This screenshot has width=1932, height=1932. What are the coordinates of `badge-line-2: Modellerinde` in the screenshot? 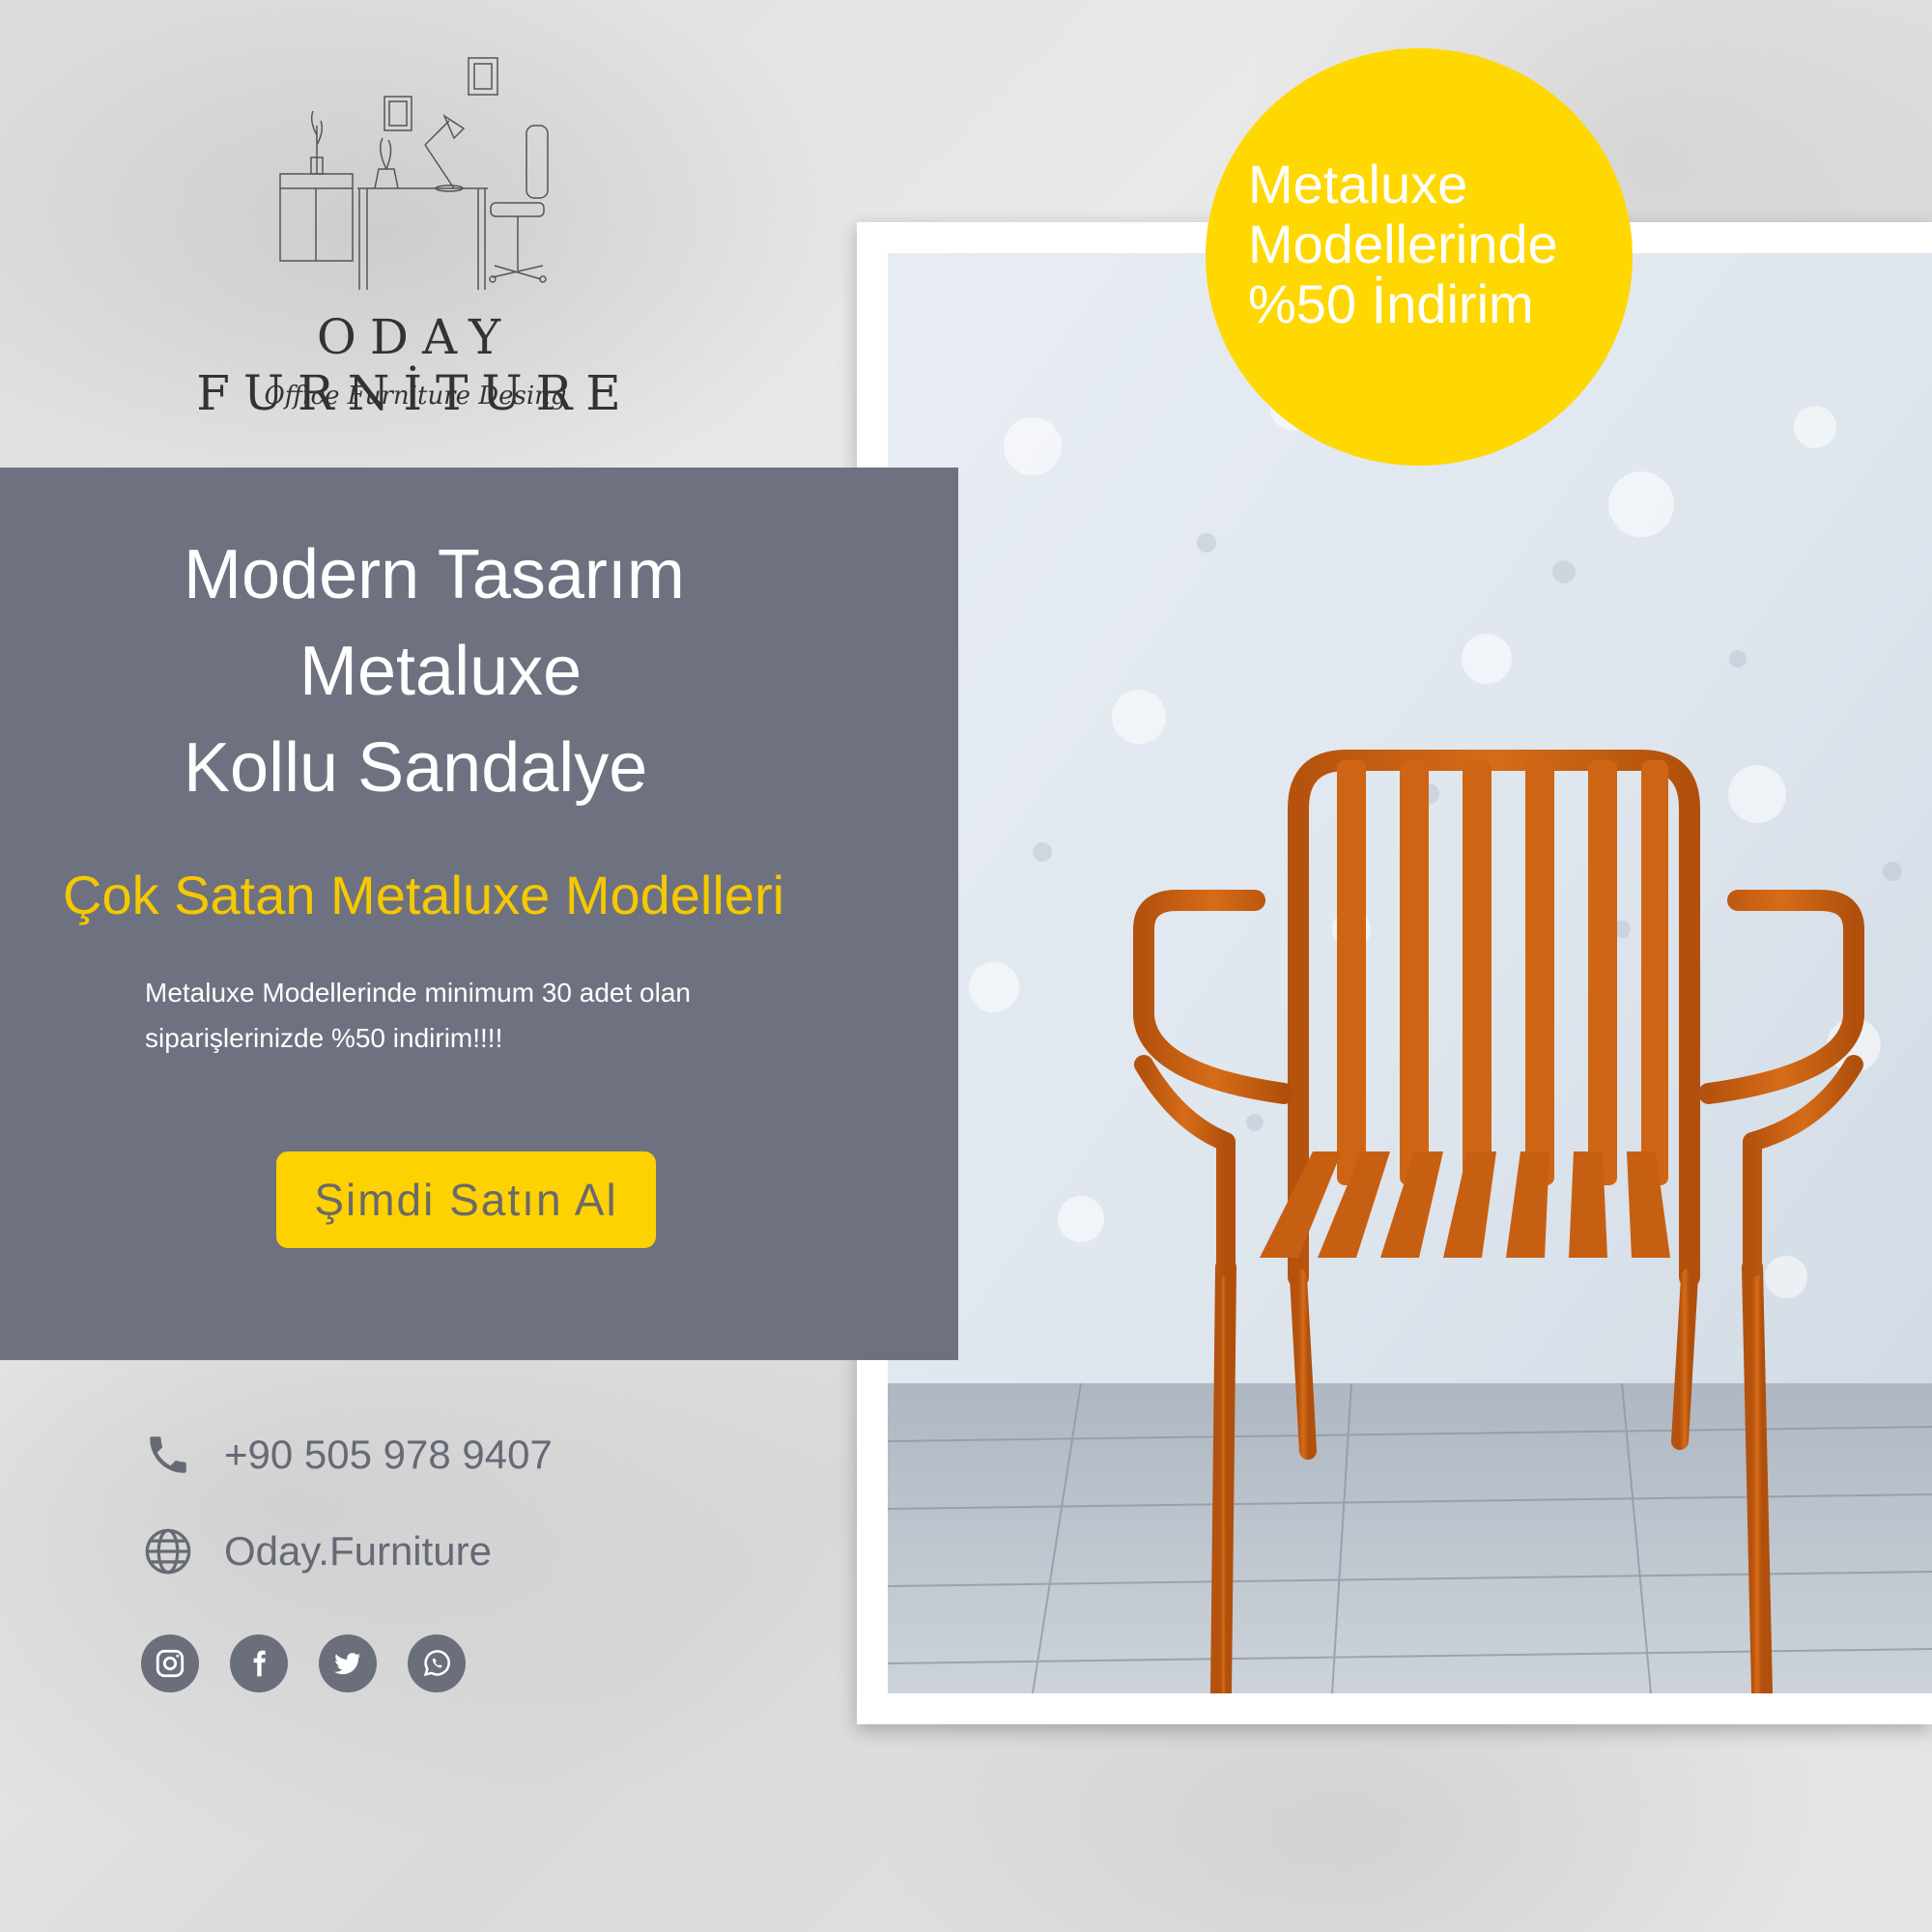 It's located at (1403, 243).